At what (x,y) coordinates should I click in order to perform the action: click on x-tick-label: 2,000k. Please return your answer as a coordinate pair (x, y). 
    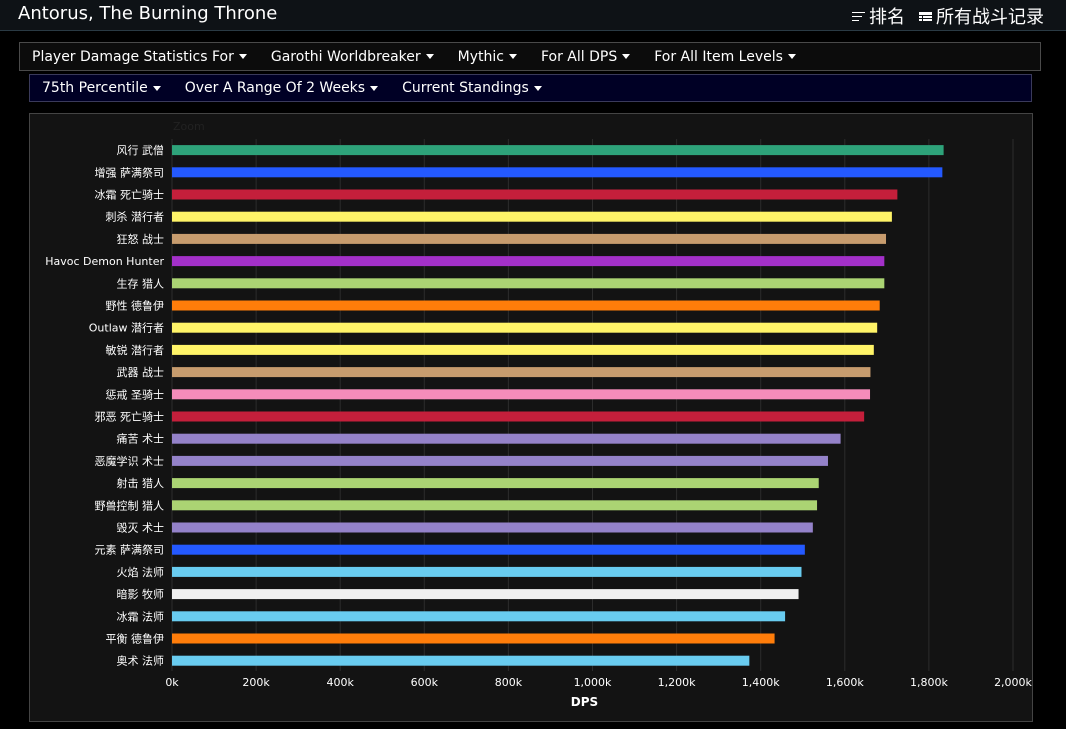
    Looking at the image, I should click on (1013, 682).